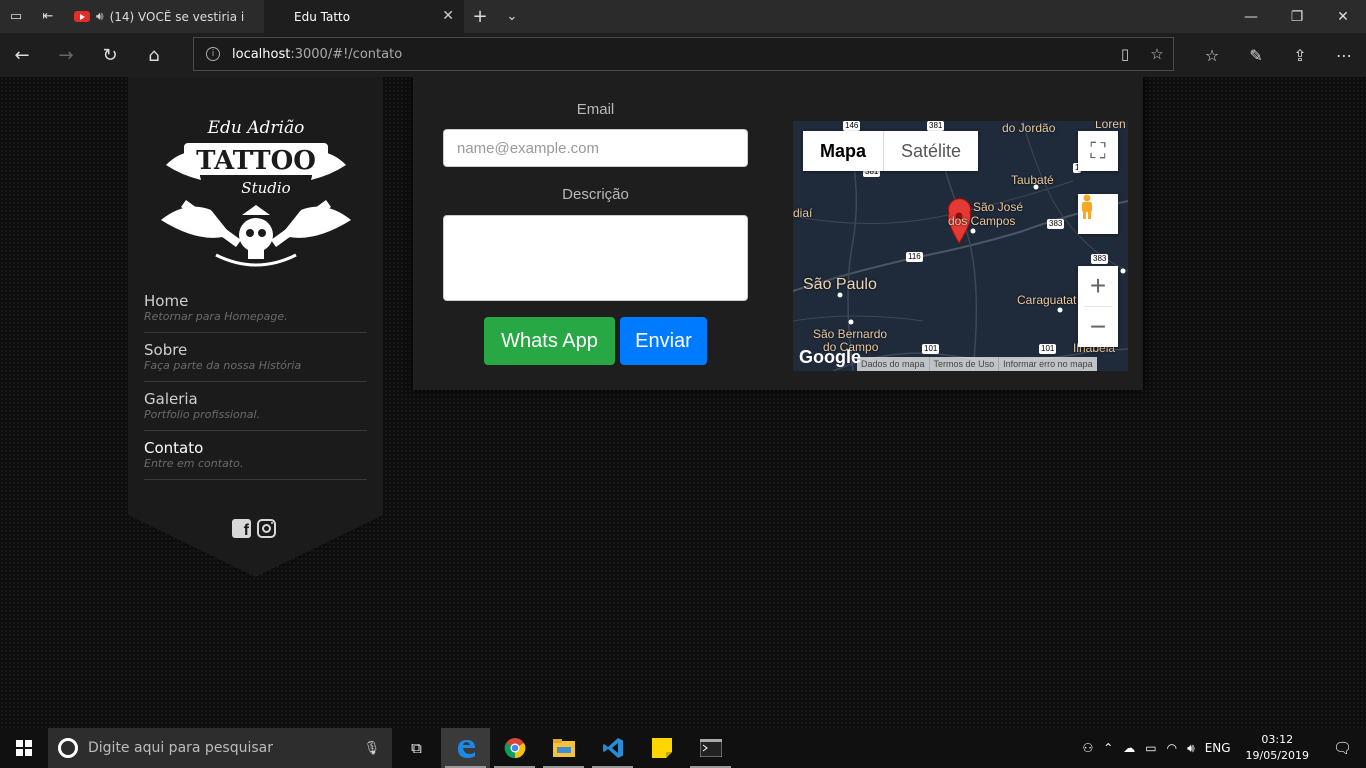 Image resolution: width=1366 pixels, height=768 pixels. What do you see at coordinates (181, 748) in the screenshot?
I see `search-placeholder: Digite aqui para pesquisar` at bounding box center [181, 748].